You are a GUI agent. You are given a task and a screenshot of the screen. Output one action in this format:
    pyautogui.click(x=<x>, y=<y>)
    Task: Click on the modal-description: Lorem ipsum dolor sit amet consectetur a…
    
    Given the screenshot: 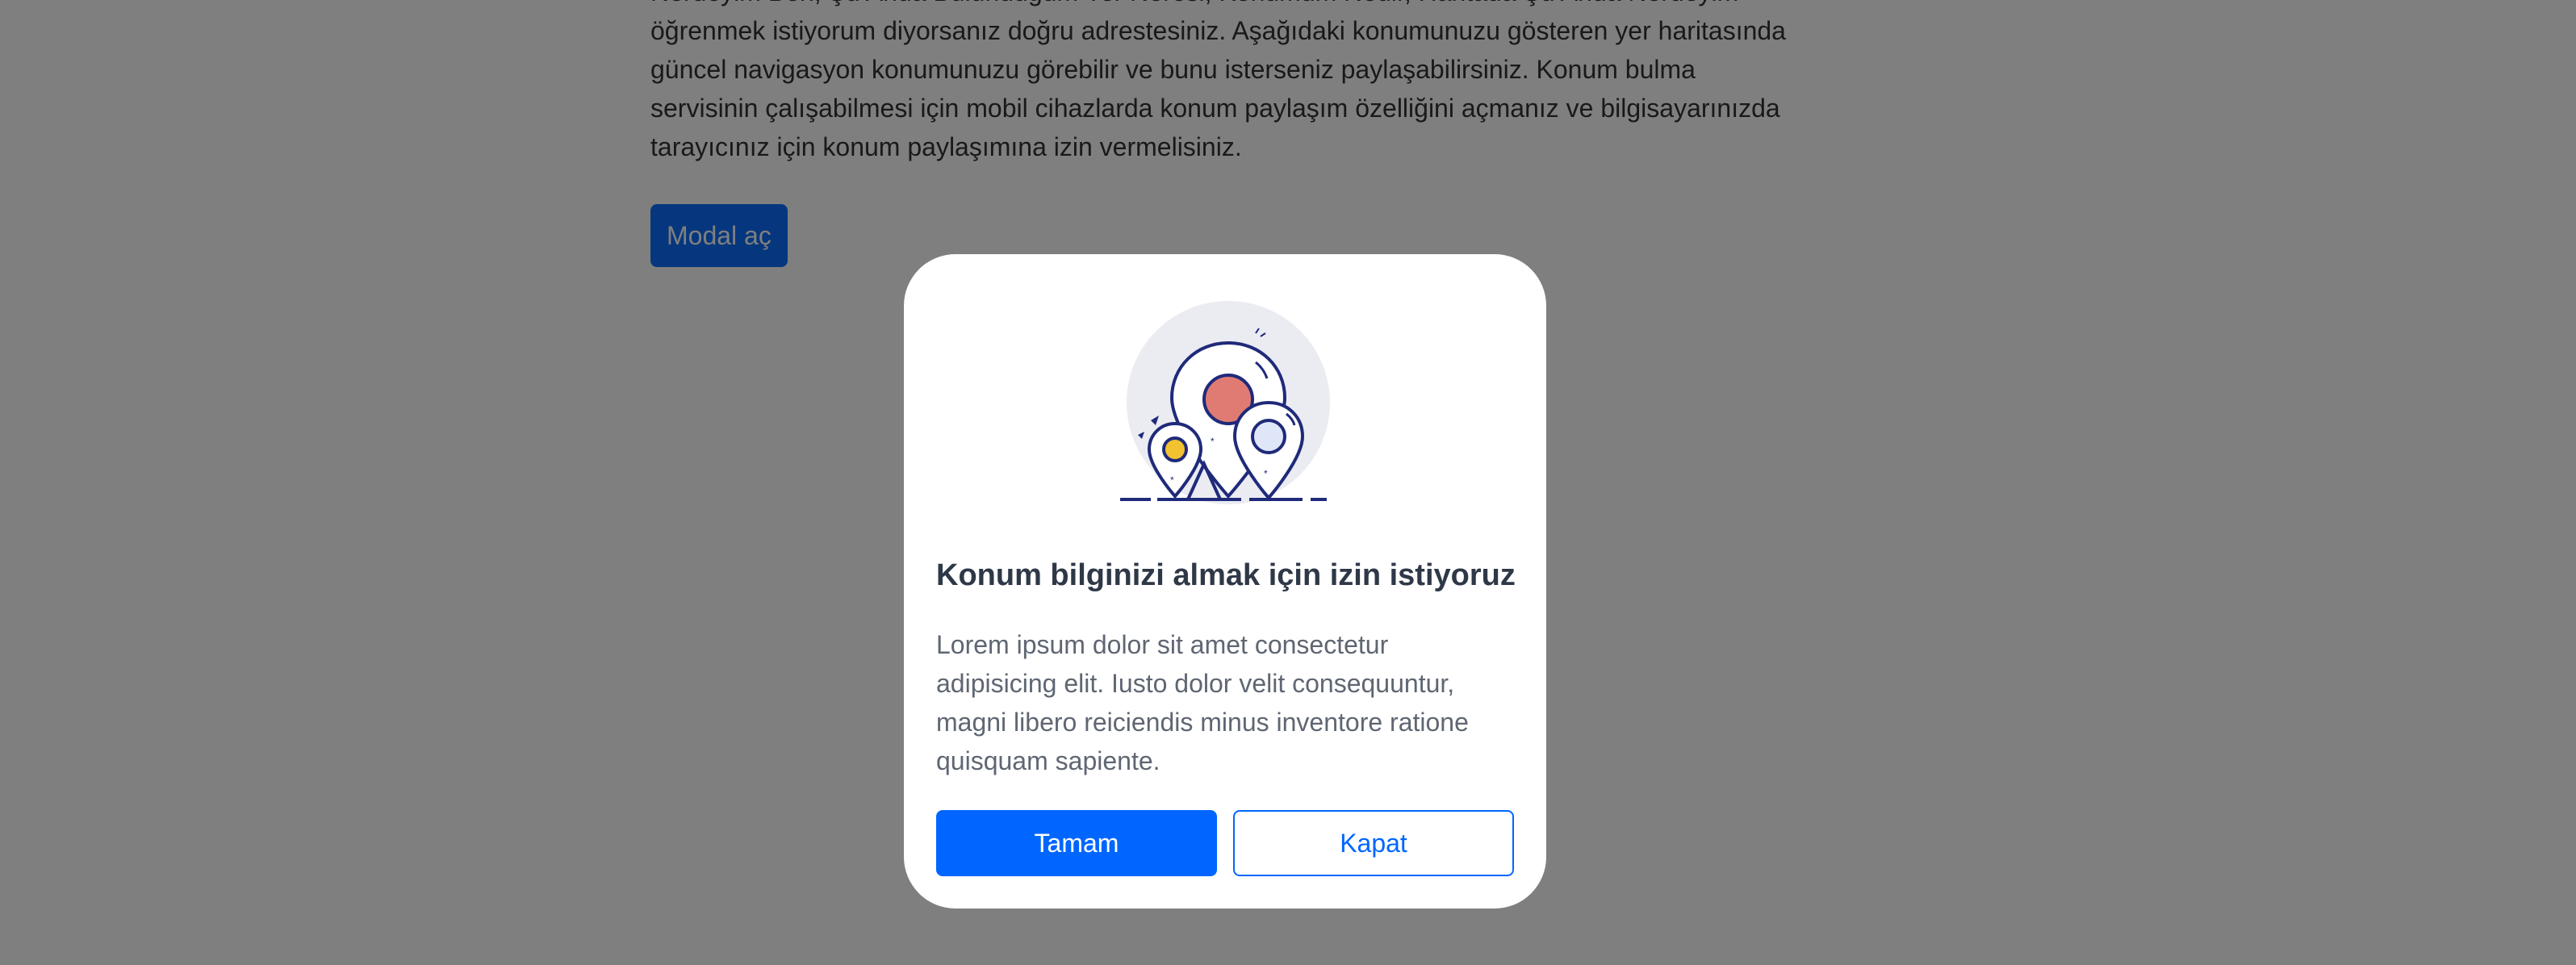 What is the action you would take?
    pyautogui.click(x=1218, y=702)
    